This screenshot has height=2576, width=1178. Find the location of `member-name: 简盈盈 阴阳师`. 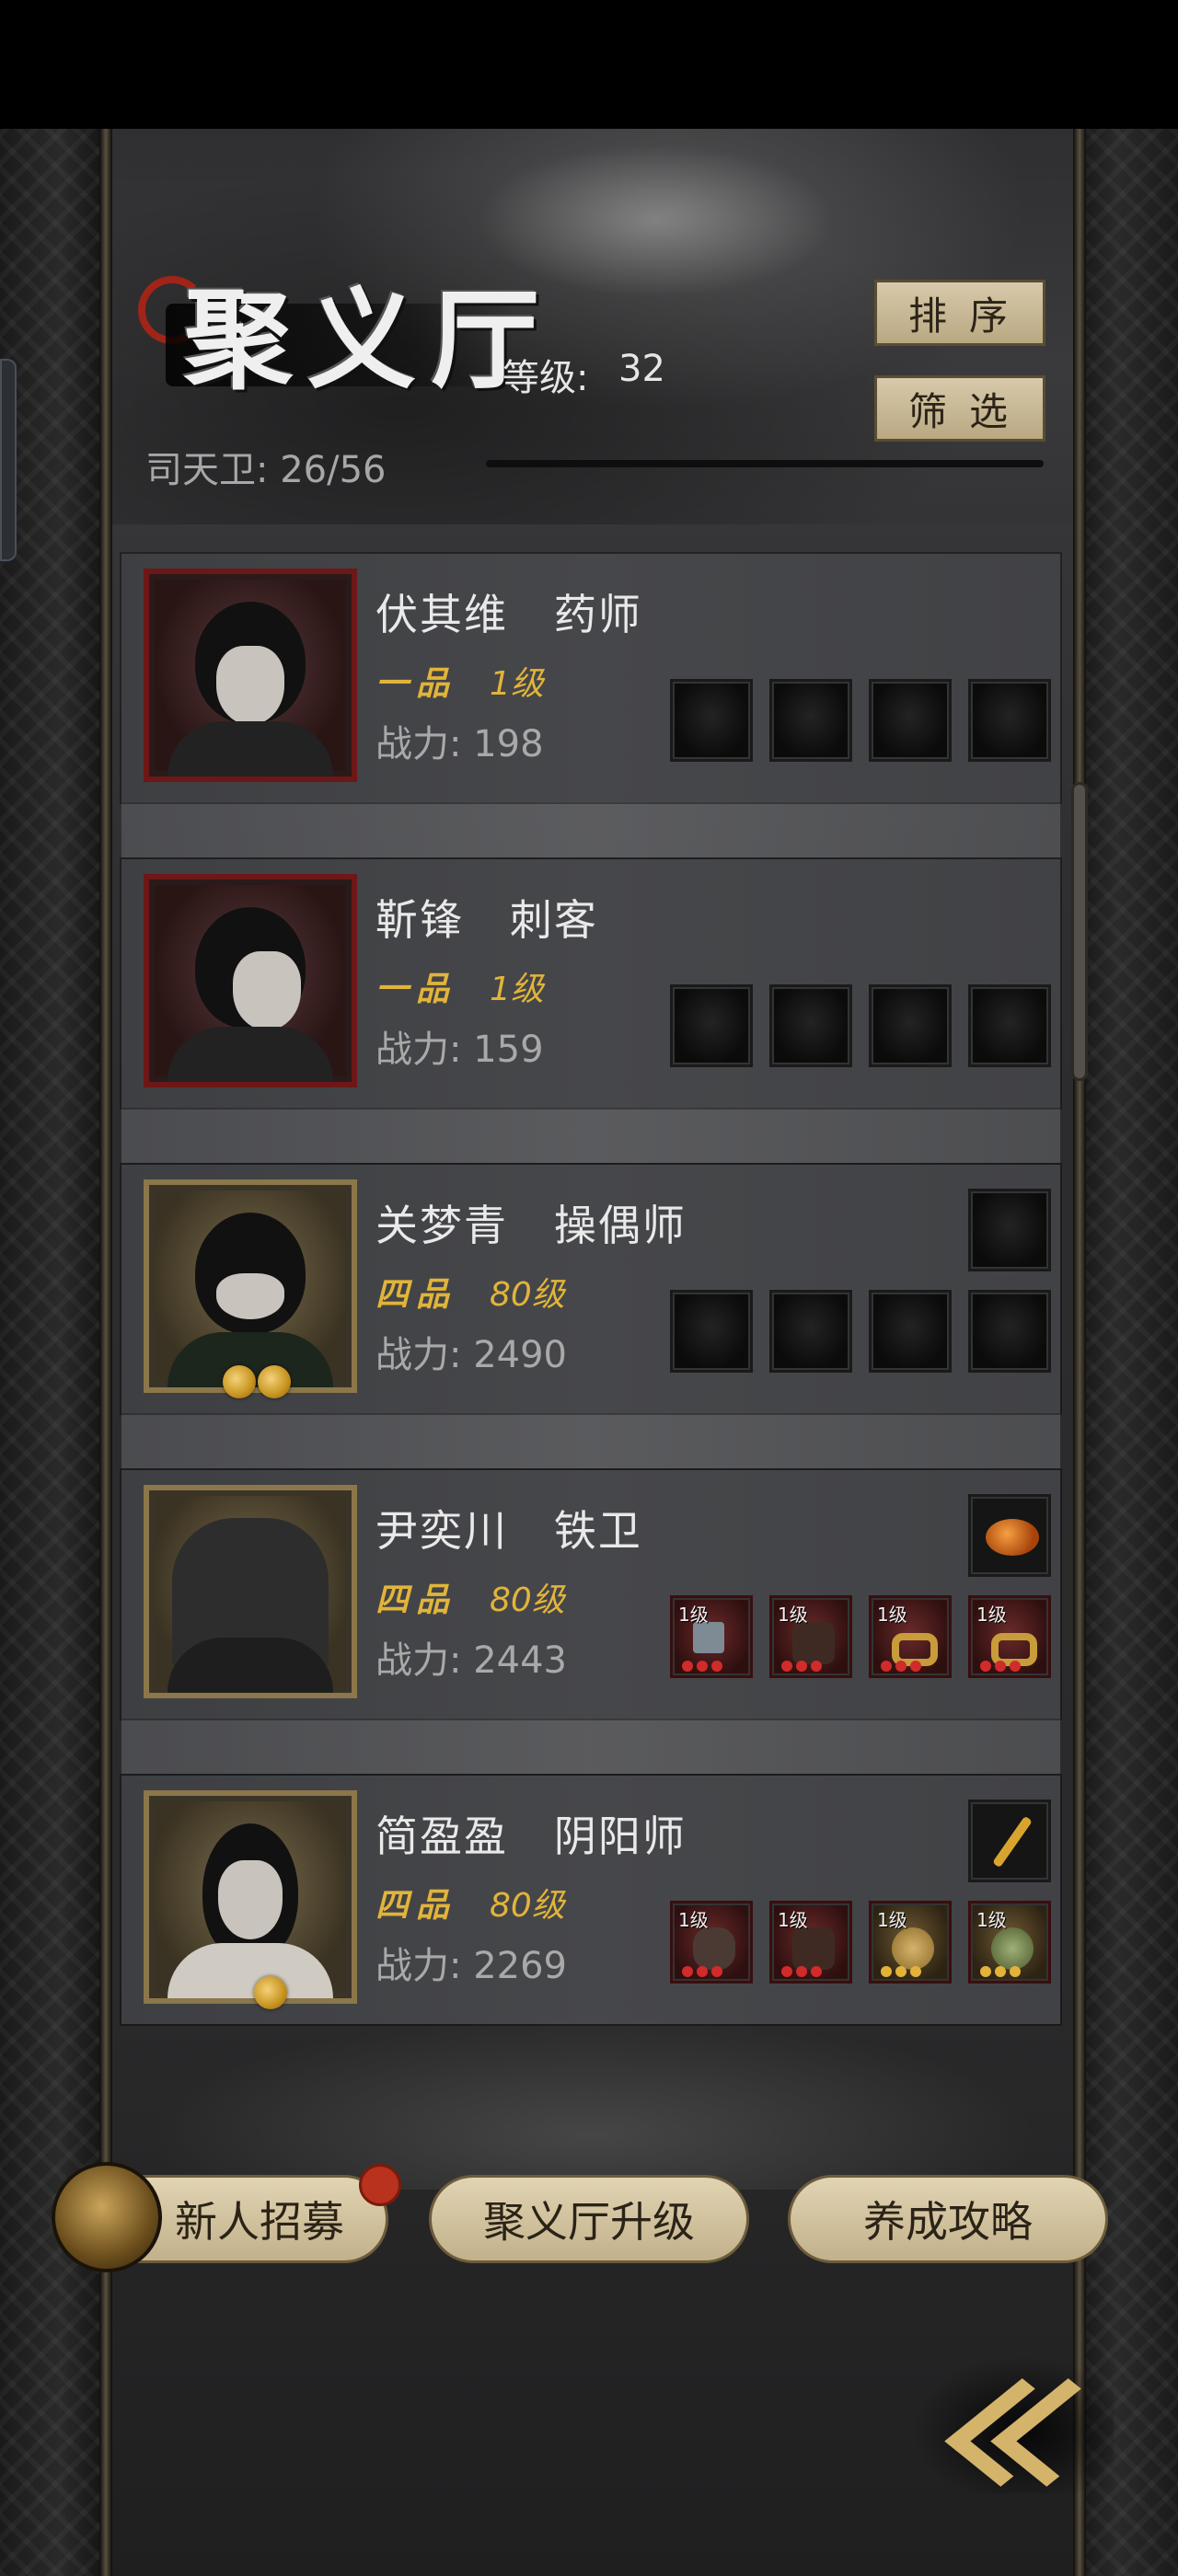

member-name: 简盈盈 阴阳师 is located at coordinates (531, 1836).